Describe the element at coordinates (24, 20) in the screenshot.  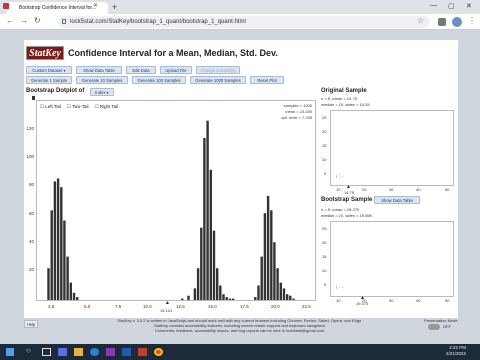
I see `forward-icon: →` at that location.